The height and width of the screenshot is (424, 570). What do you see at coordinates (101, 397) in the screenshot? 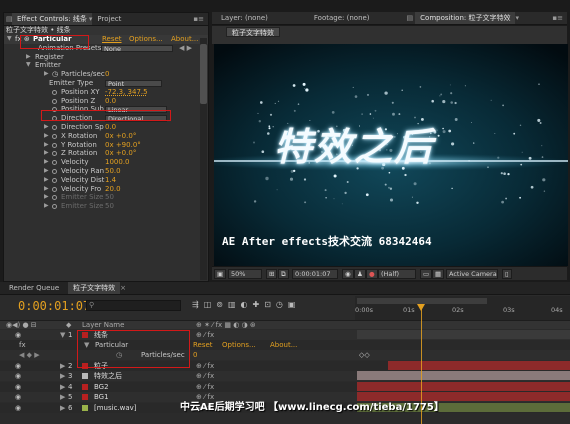
I see `layer-name: BG1` at bounding box center [101, 397].